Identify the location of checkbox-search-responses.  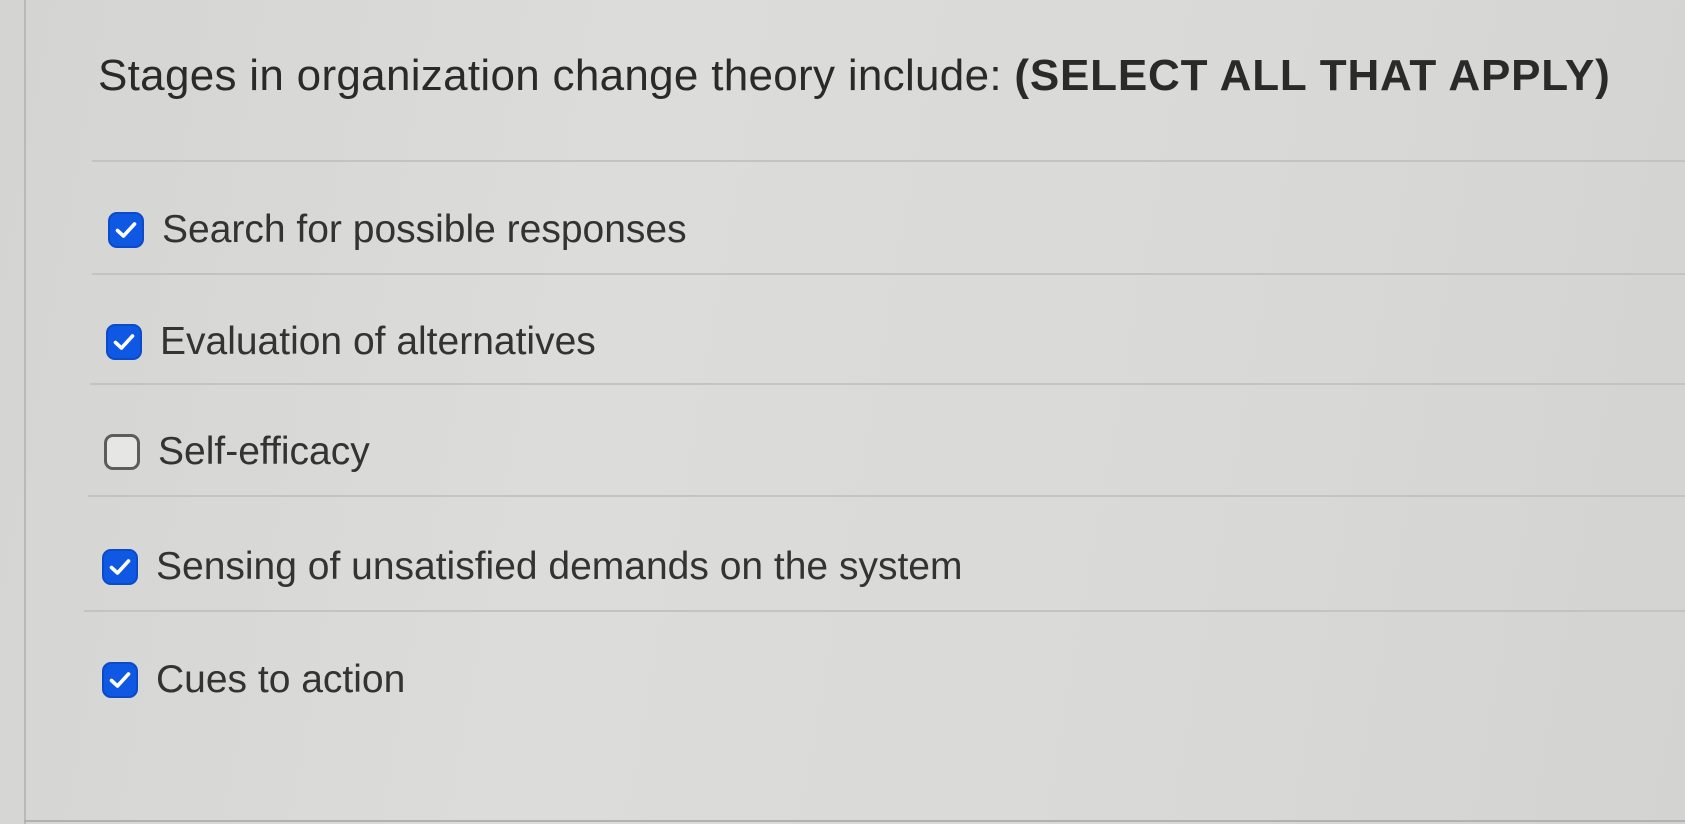
(126, 230).